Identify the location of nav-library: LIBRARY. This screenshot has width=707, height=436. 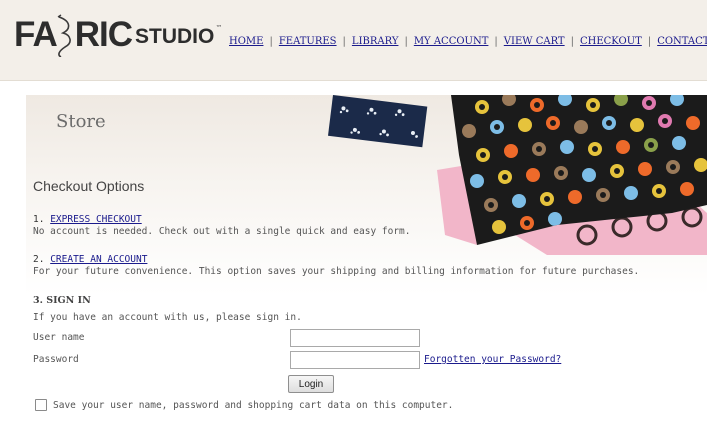
(375, 41).